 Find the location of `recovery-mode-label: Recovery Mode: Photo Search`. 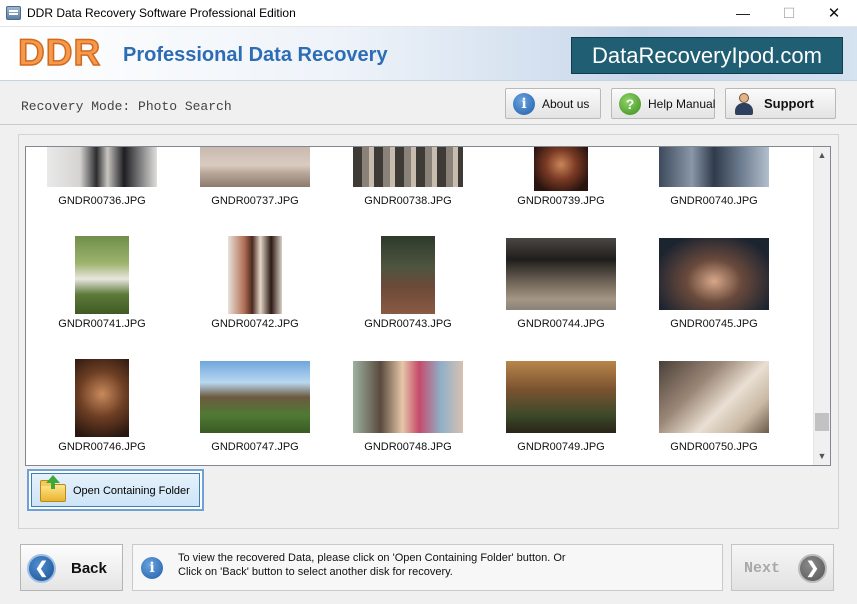

recovery-mode-label: Recovery Mode: Photo Search is located at coordinates (126, 106).